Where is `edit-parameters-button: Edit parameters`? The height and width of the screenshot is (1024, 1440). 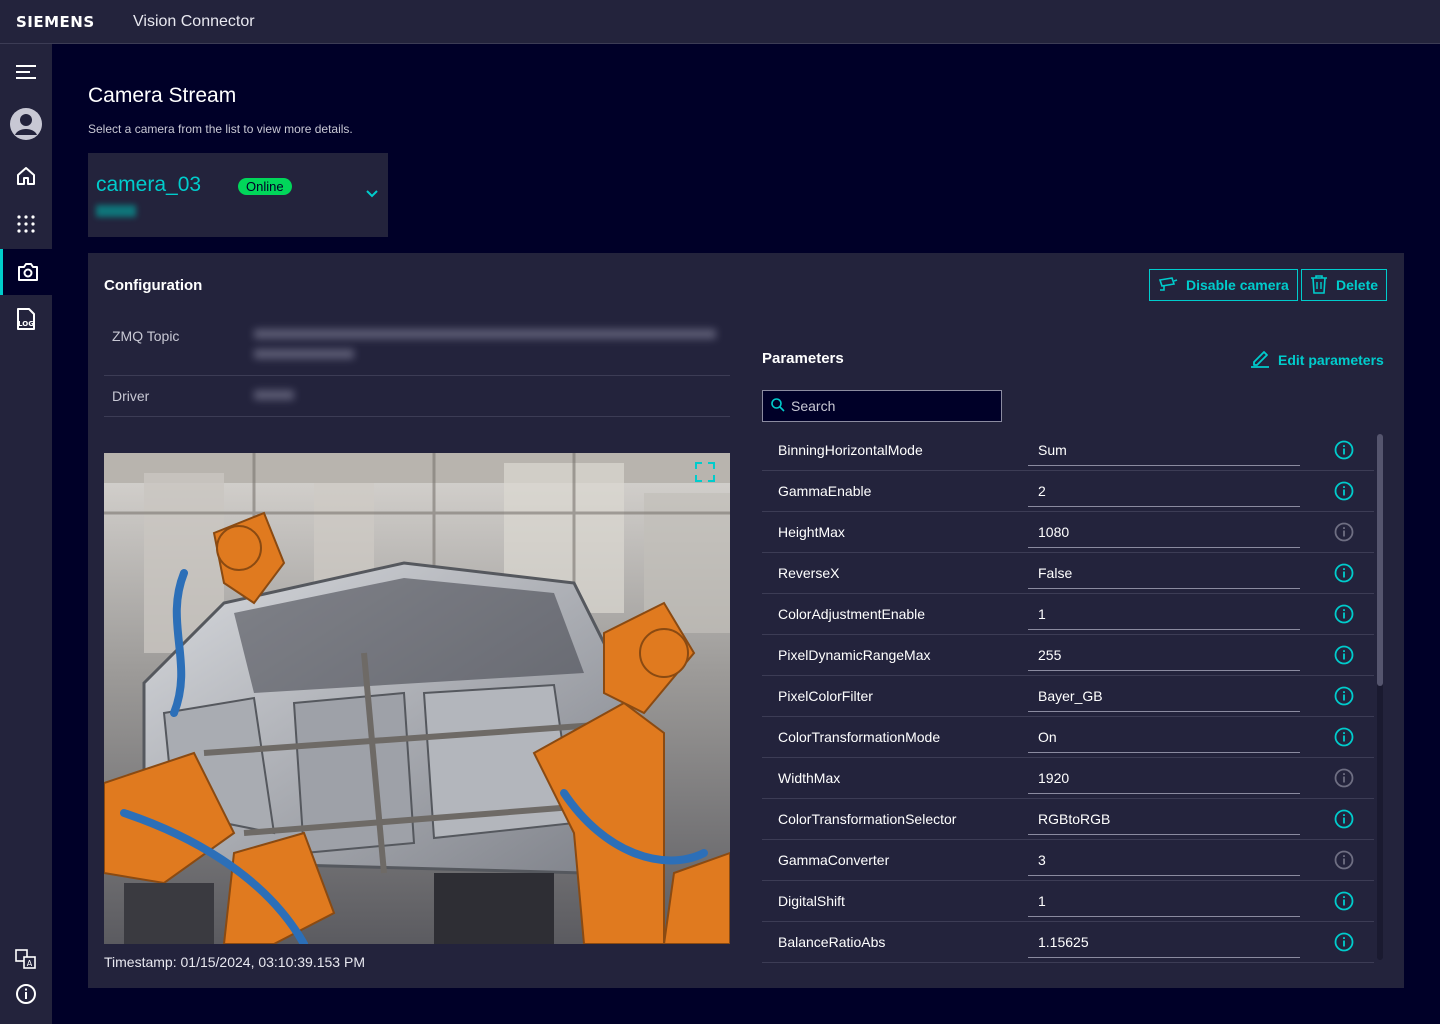 edit-parameters-button: Edit parameters is located at coordinates (1317, 359).